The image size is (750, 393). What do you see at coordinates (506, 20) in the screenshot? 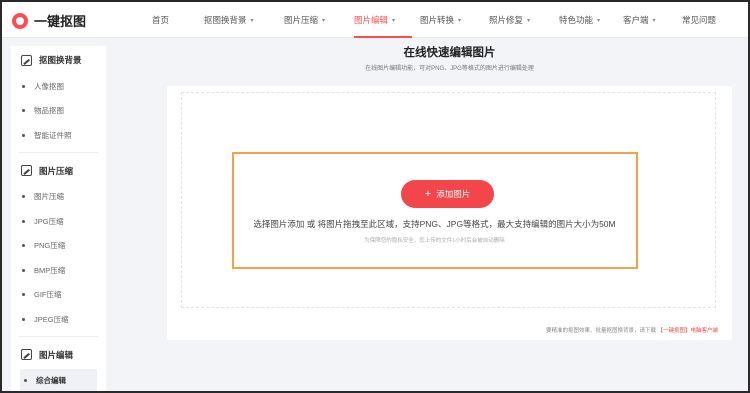
I see `nav-item-label: 照片修复` at bounding box center [506, 20].